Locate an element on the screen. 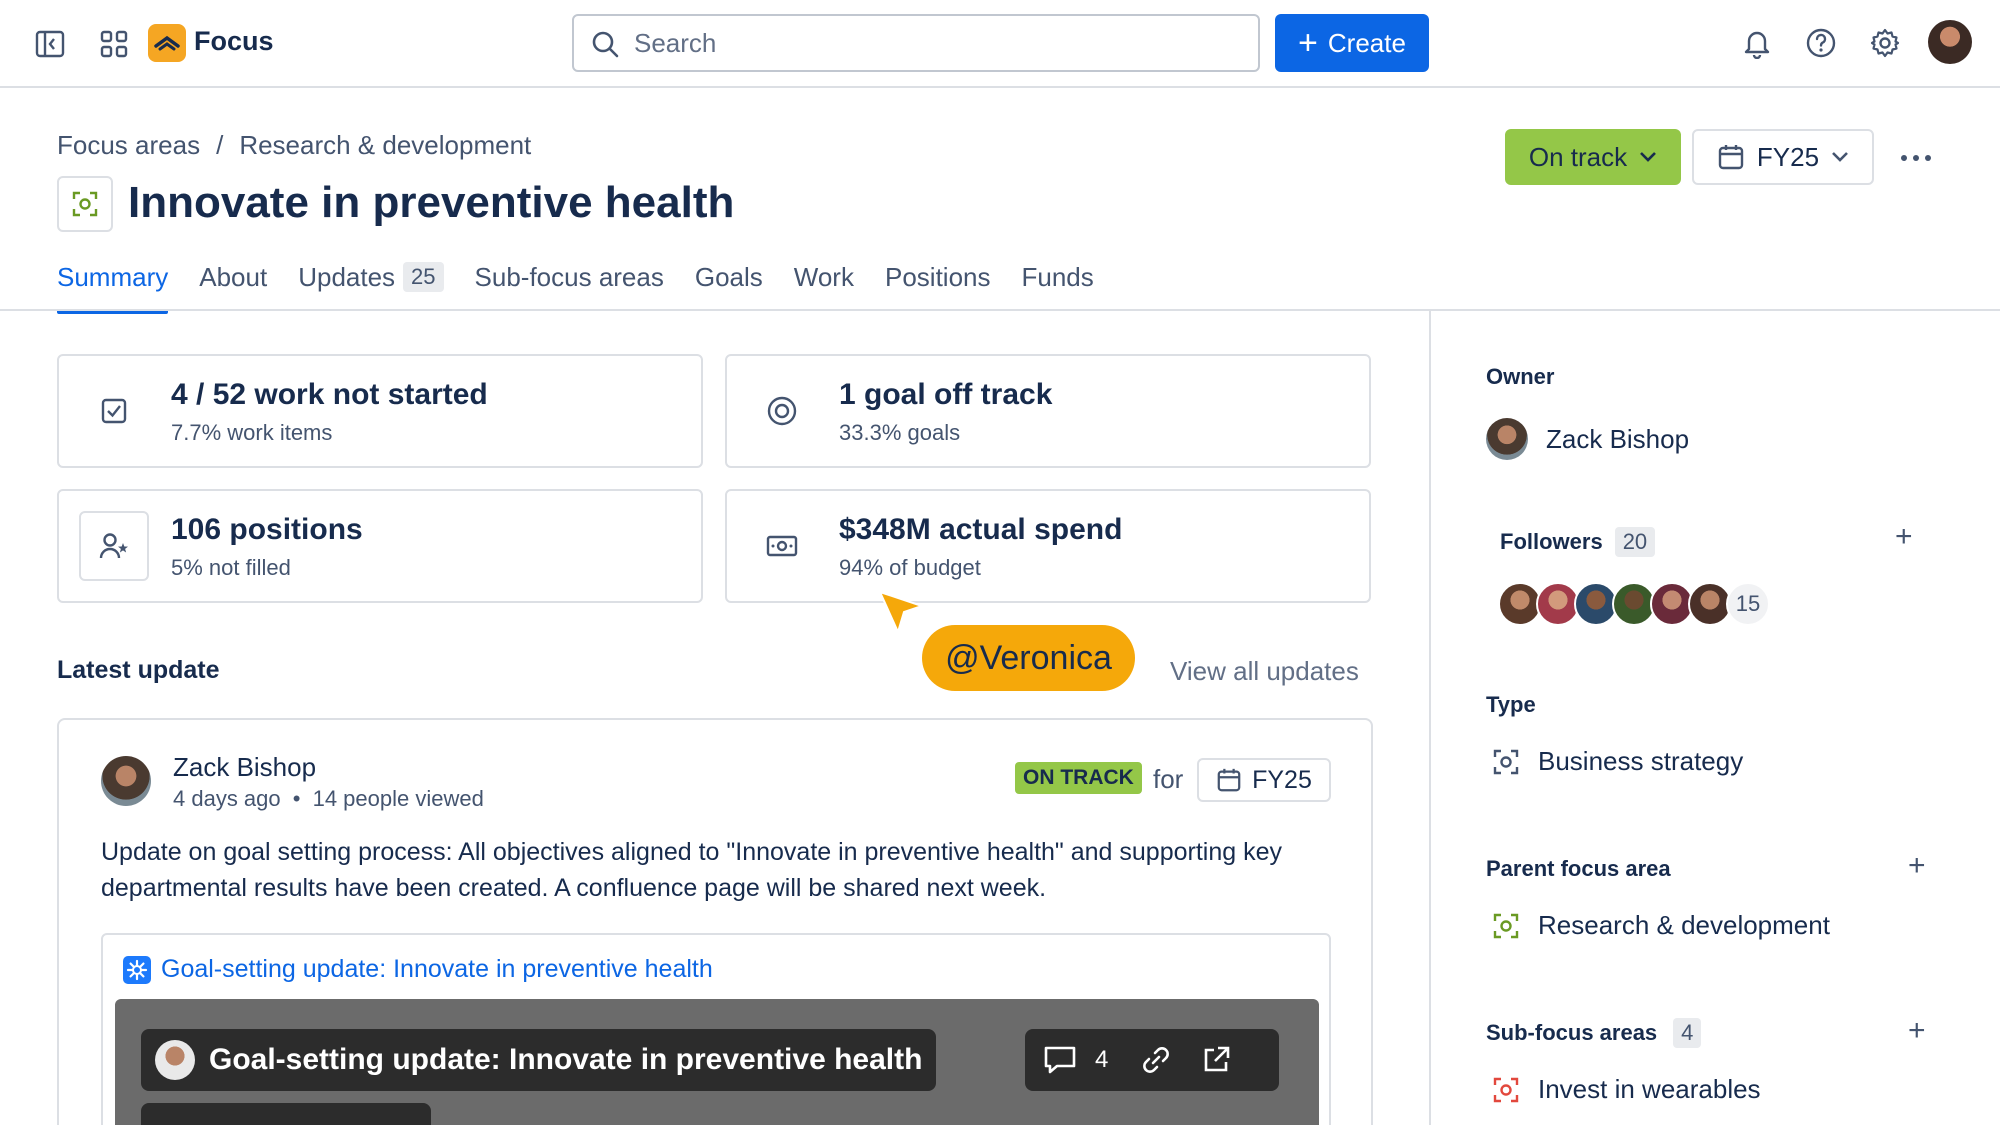 The height and width of the screenshot is (1125, 2000). metric-title: 1 goal off track is located at coordinates (946, 394).